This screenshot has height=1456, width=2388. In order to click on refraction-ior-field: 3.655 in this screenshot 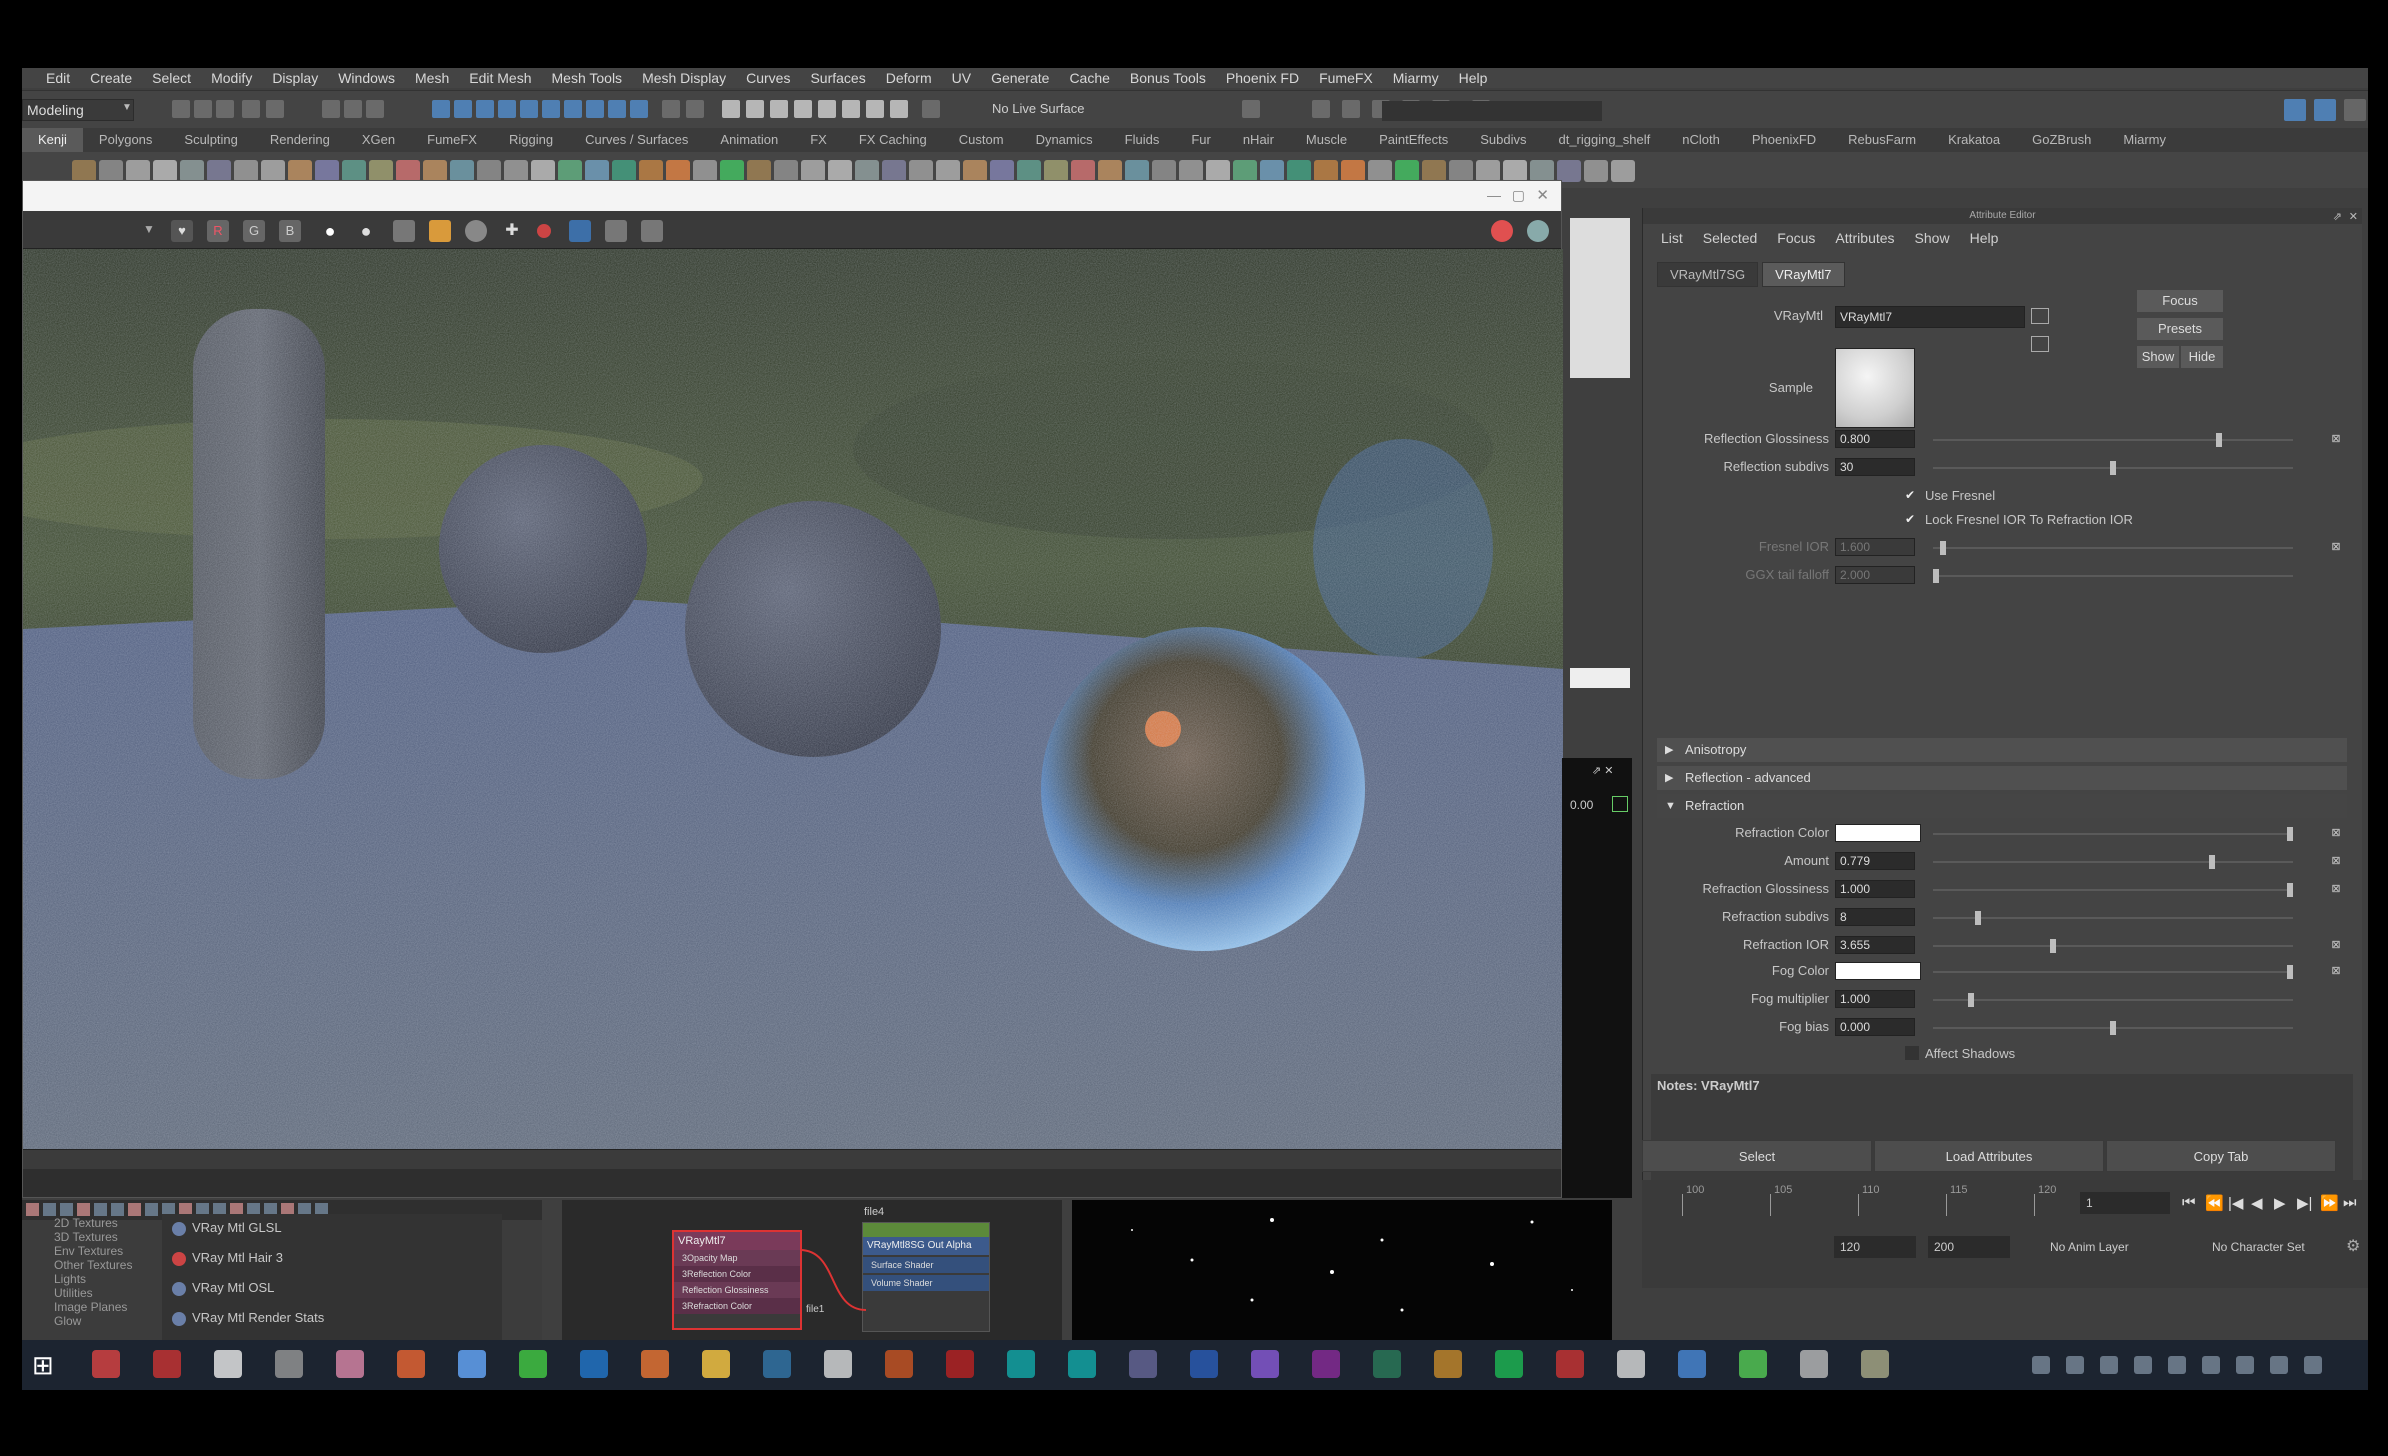, I will do `click(1875, 945)`.